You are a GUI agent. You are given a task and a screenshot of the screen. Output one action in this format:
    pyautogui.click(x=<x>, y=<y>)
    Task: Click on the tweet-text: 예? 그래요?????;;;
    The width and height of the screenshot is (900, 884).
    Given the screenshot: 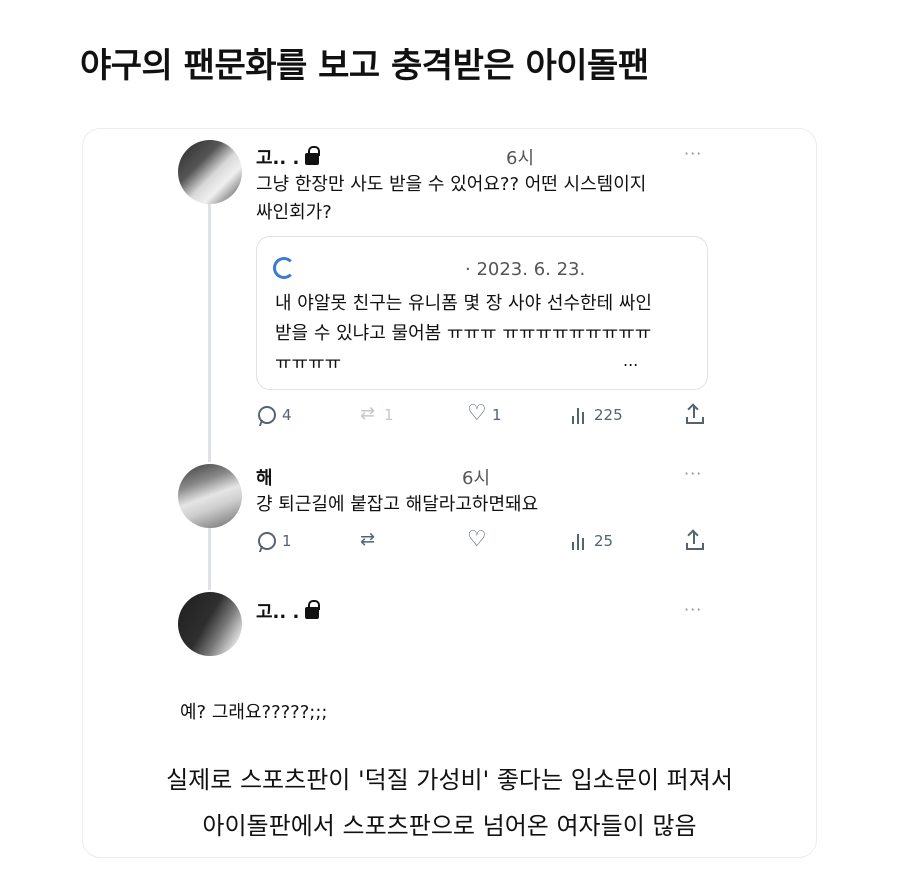 What is the action you would take?
    pyautogui.click(x=254, y=712)
    